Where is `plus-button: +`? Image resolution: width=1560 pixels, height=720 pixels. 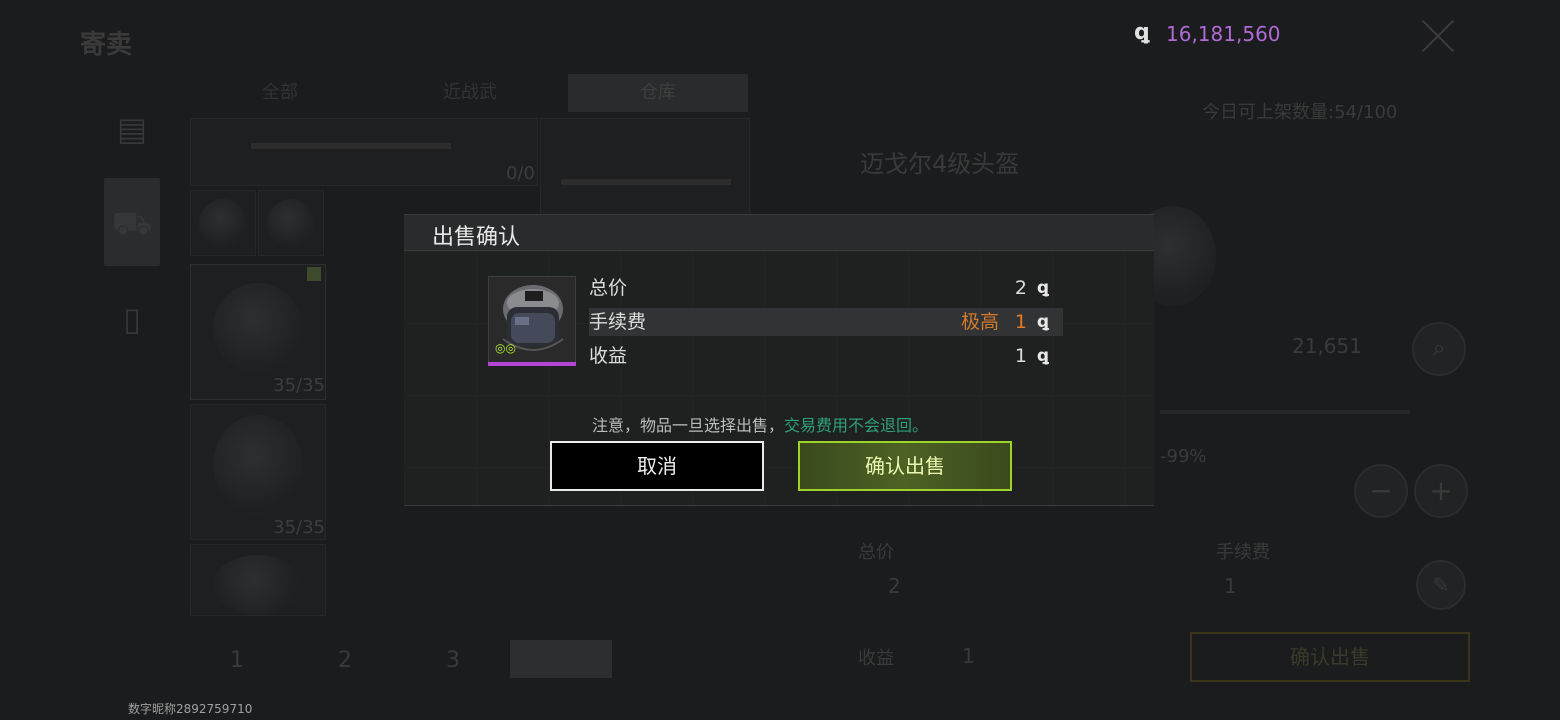 plus-button: + is located at coordinates (1441, 491).